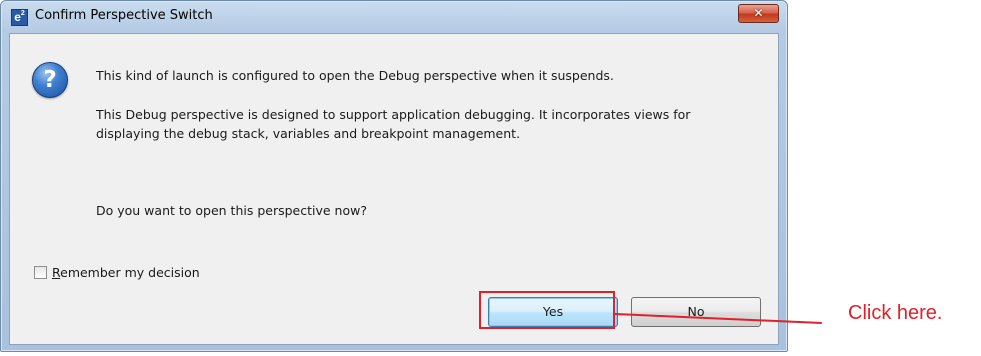 This screenshot has height=356, width=981. What do you see at coordinates (547, 310) in the screenshot?
I see `annotation-highlight-box` at bounding box center [547, 310].